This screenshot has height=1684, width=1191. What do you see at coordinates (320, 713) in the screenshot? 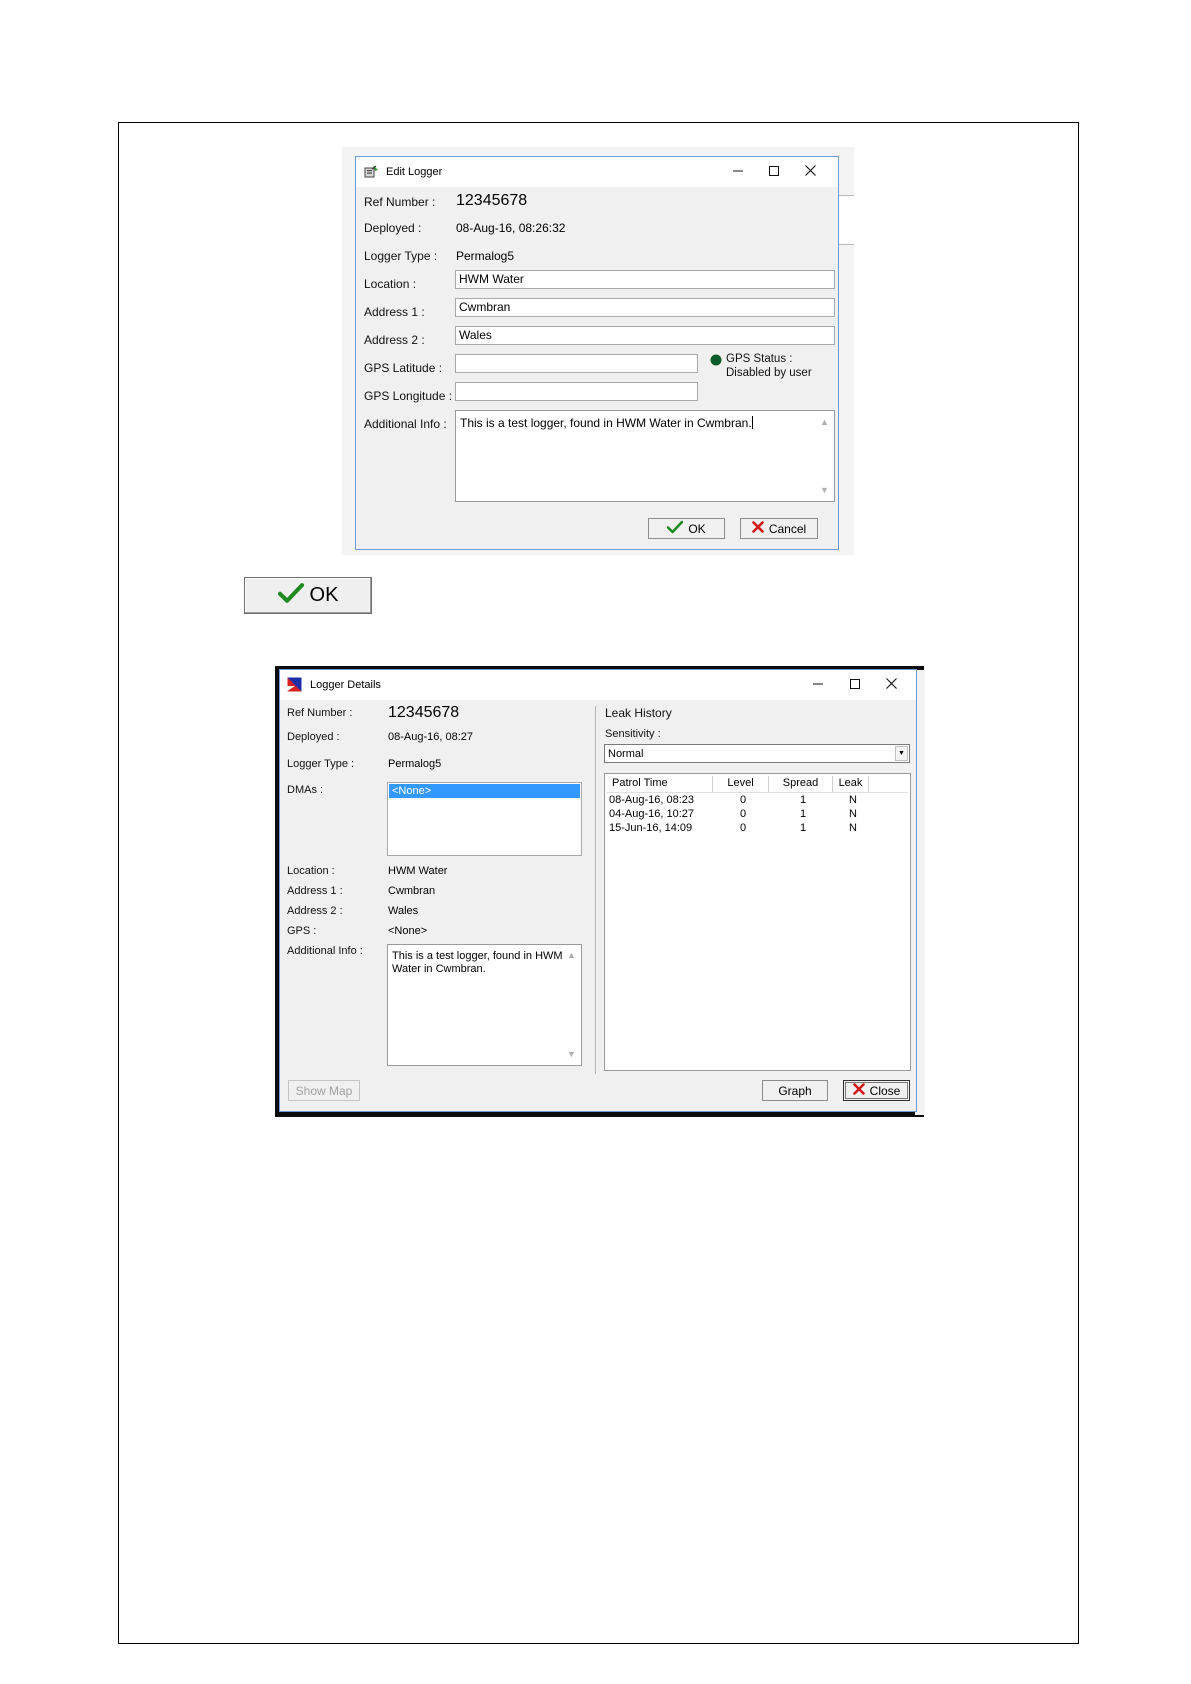
I see `ref-number-label: Ref Number :` at bounding box center [320, 713].